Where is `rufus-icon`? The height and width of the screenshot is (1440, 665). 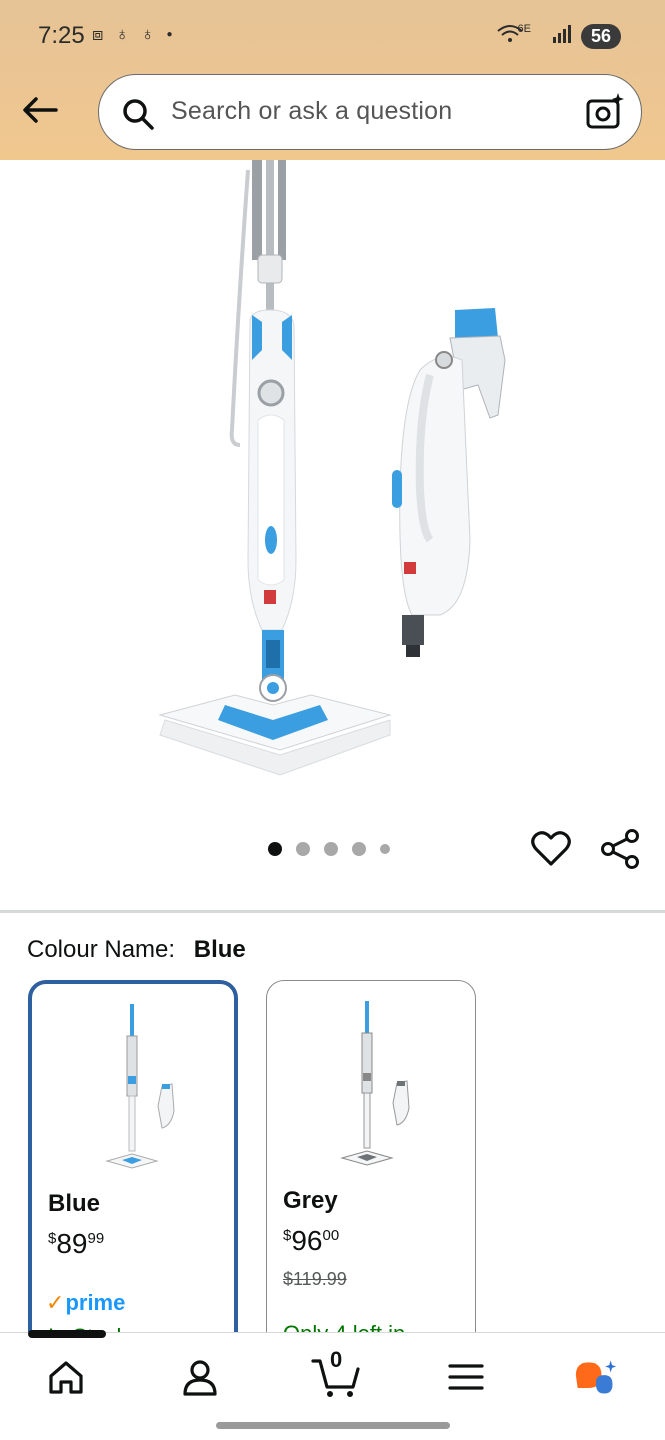 rufus-icon is located at coordinates (596, 1377).